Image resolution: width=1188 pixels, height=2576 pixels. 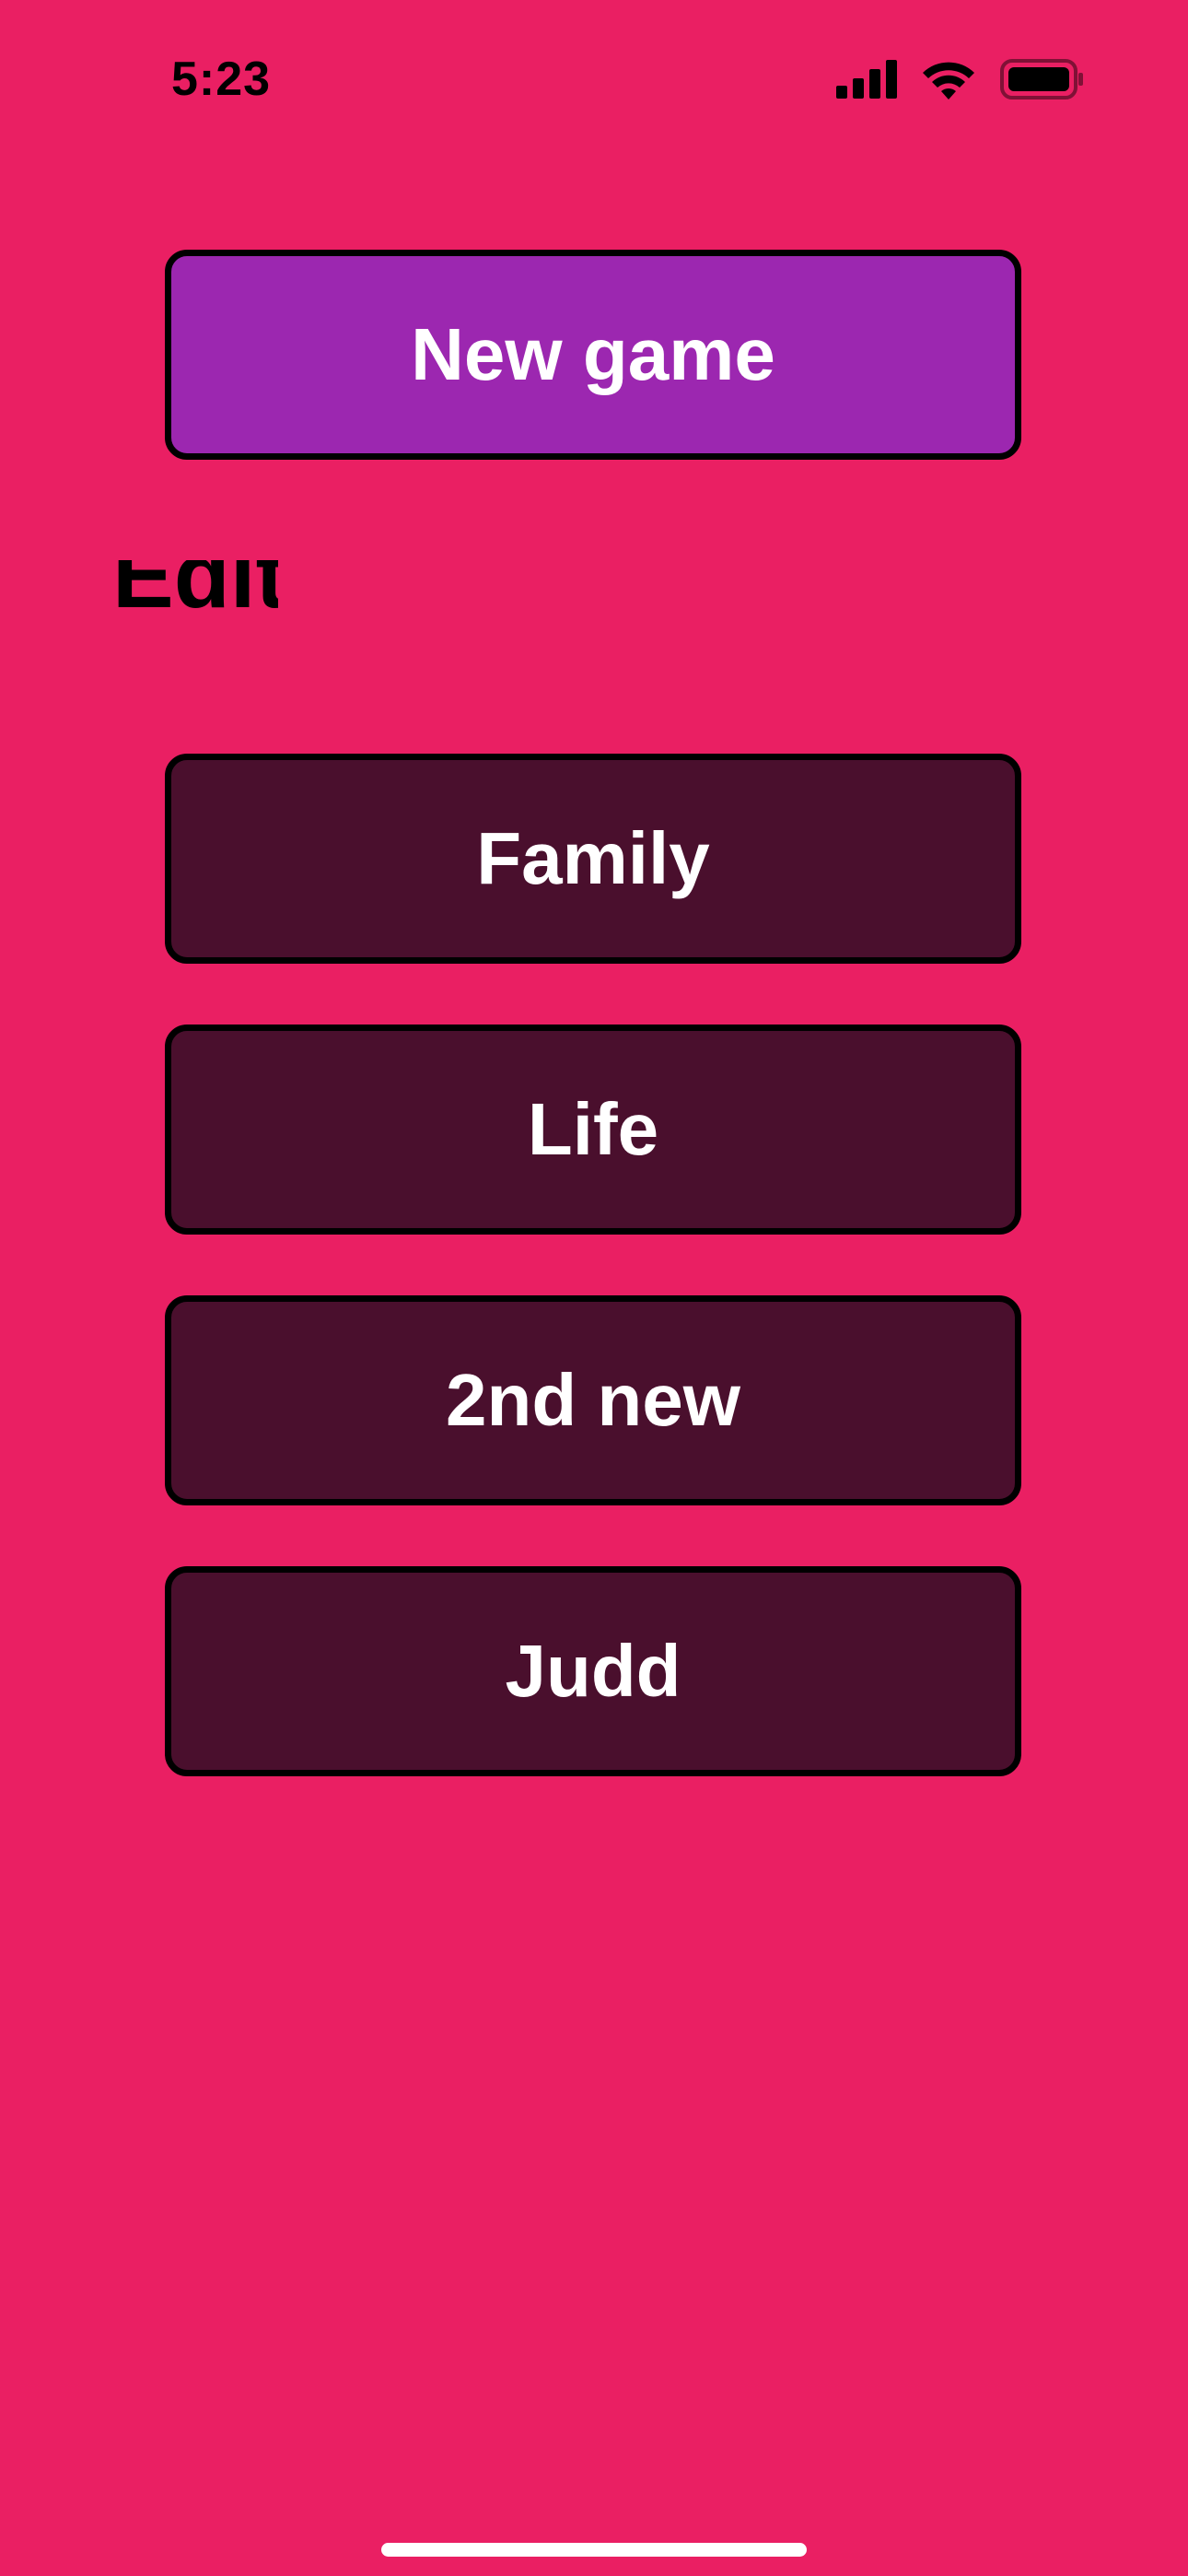 I want to click on deck-button-2nd-new: 2nd new, so click(x=593, y=1400).